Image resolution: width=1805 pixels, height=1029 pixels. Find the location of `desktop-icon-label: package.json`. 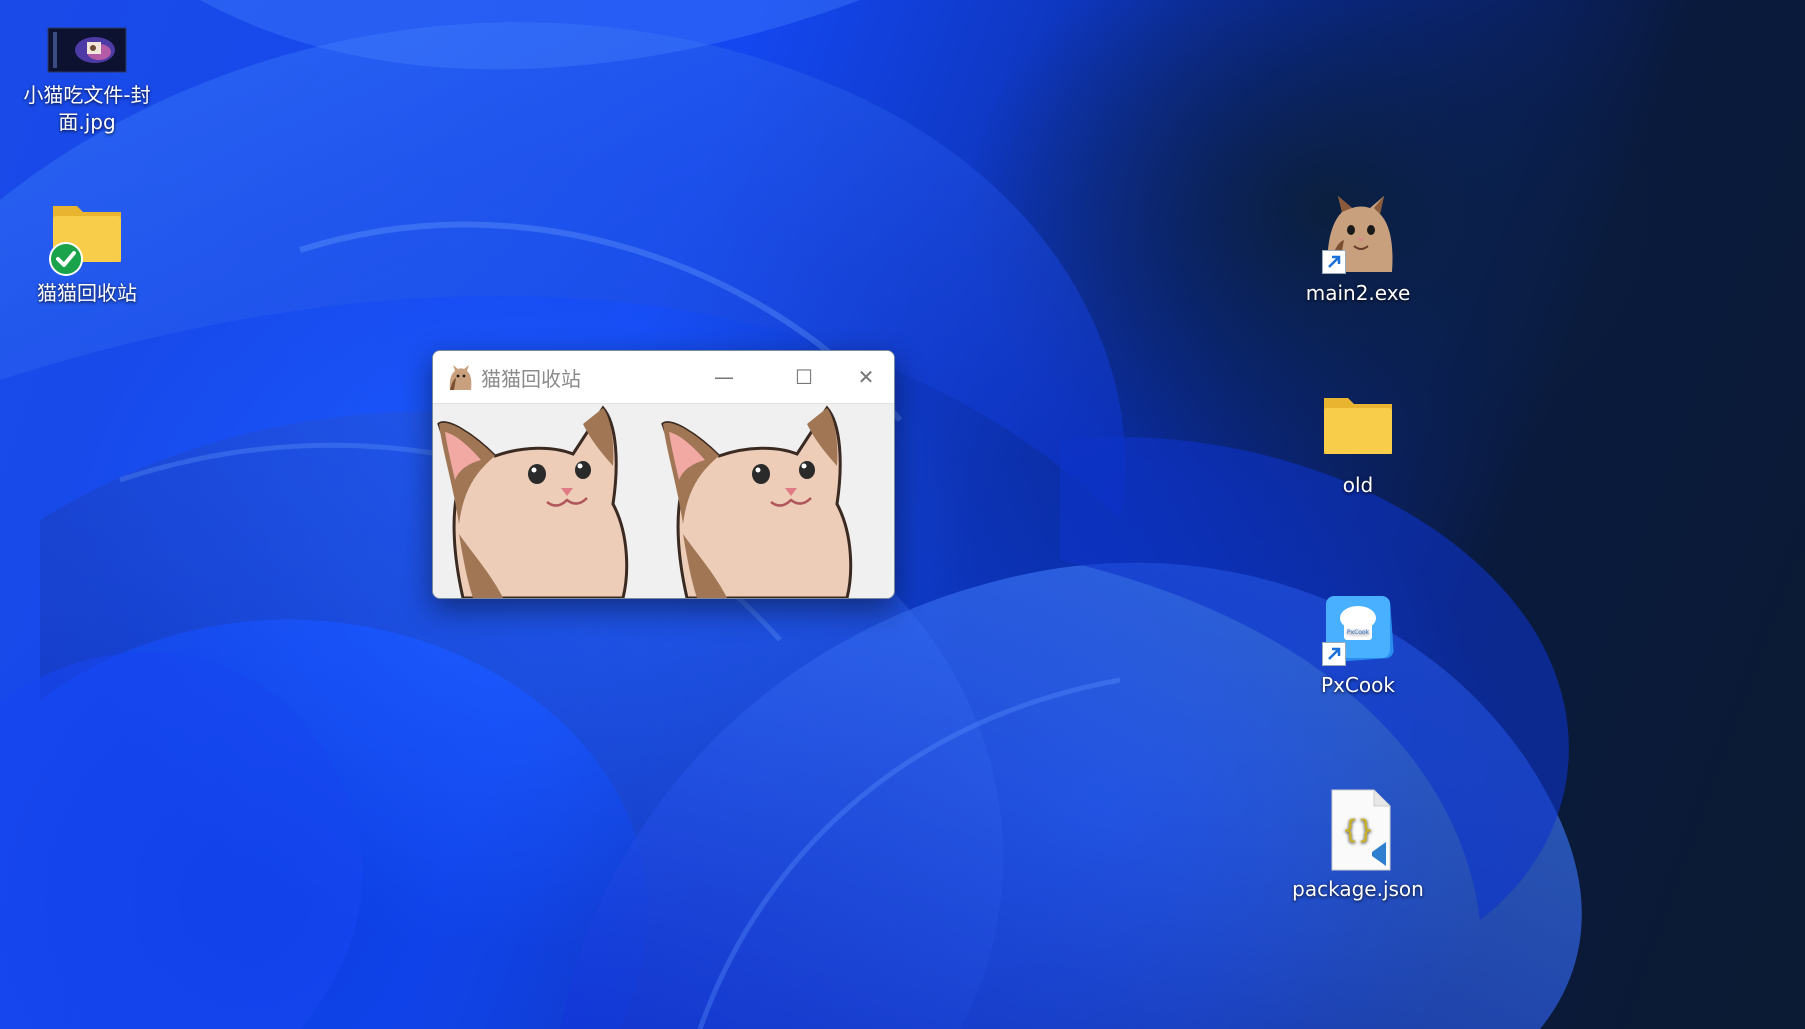

desktop-icon-label: package.json is located at coordinates (1358, 889).